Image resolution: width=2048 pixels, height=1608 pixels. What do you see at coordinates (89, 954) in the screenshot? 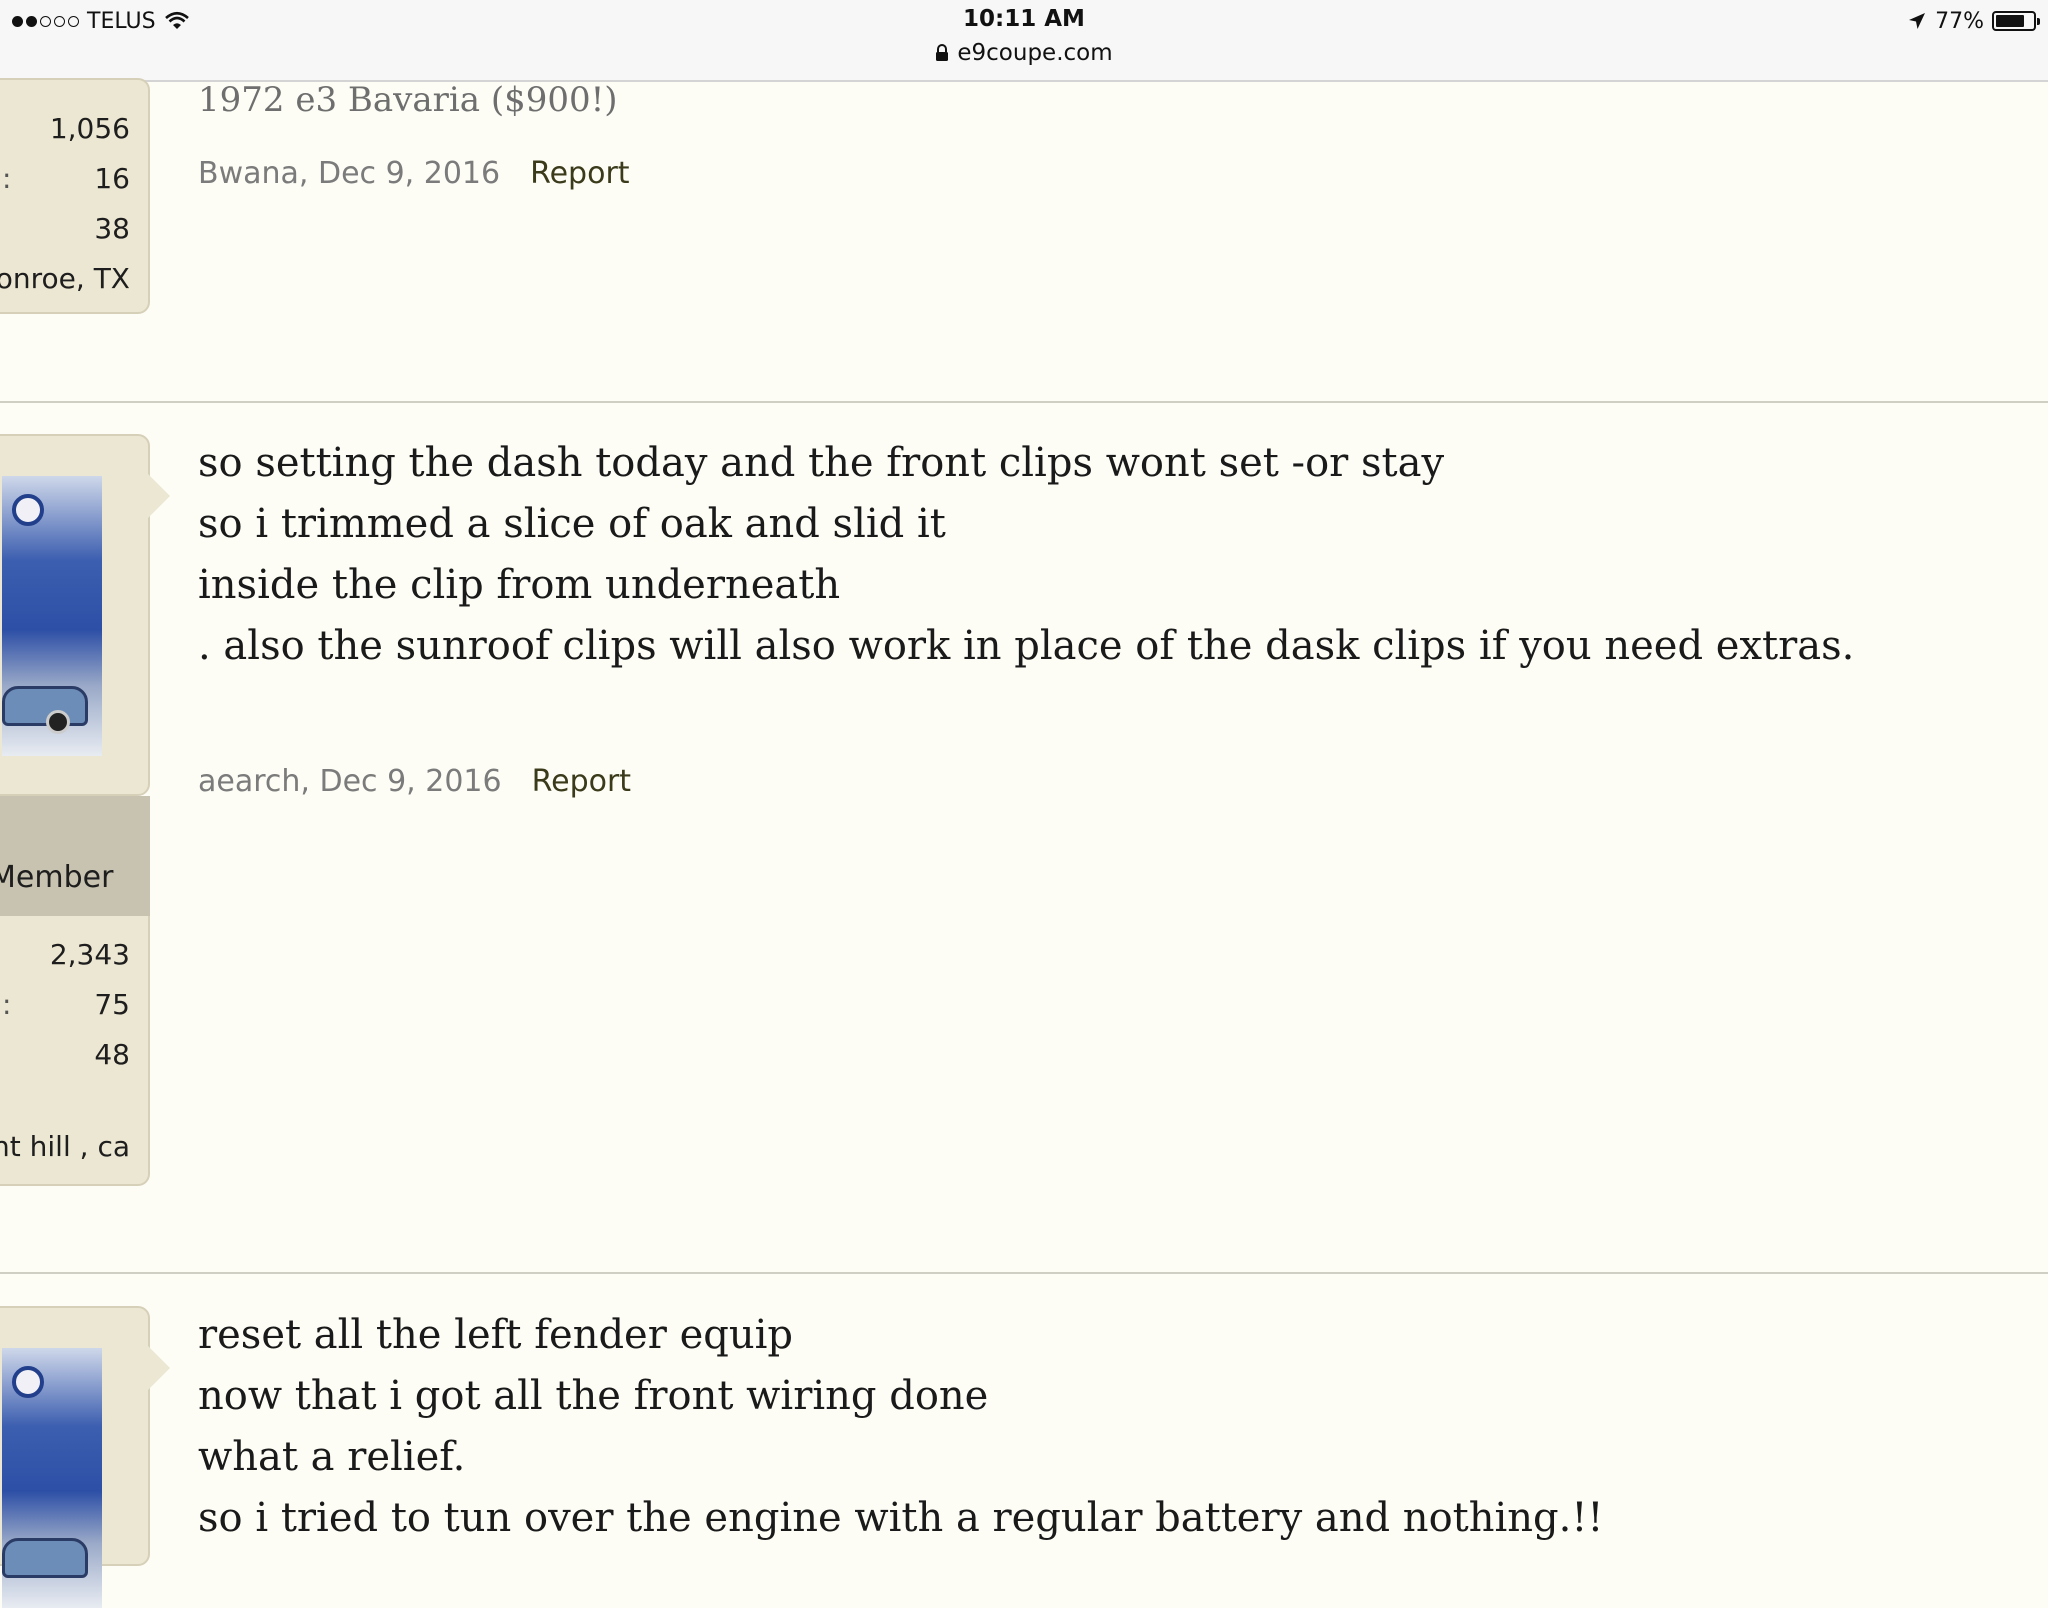
I see `user-stat-messages: 2,343` at bounding box center [89, 954].